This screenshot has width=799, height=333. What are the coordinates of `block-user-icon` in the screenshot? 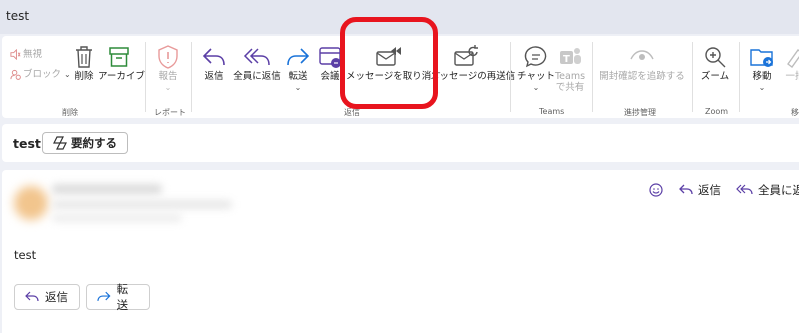 It's located at (15, 74).